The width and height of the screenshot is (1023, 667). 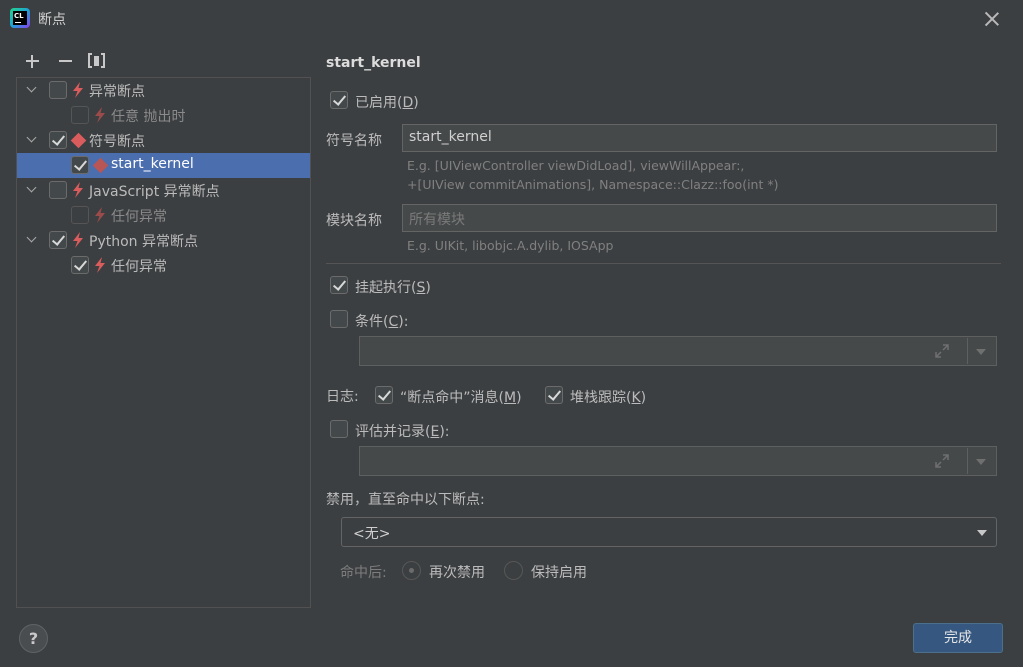 I want to click on evaluate-input, so click(x=678, y=461).